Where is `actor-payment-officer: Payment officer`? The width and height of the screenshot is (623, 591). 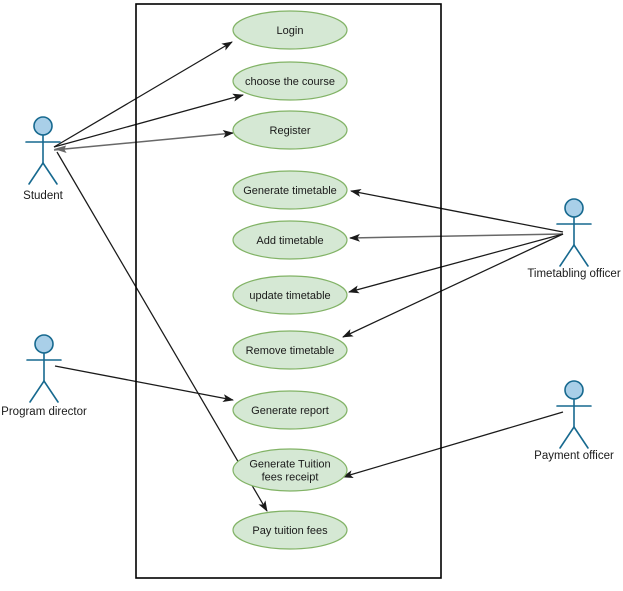 actor-payment-officer: Payment officer is located at coordinates (574, 421).